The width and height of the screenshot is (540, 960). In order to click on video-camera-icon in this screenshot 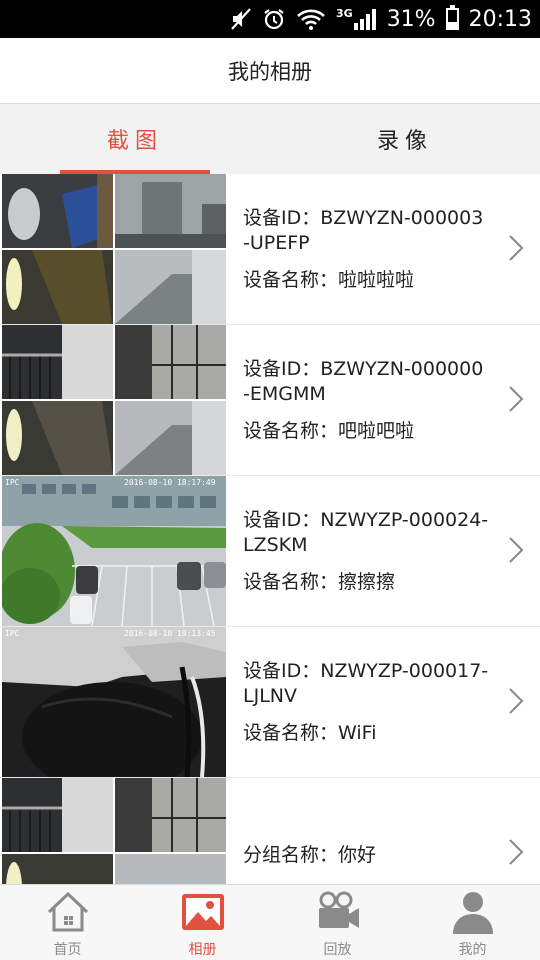, I will do `click(338, 912)`.